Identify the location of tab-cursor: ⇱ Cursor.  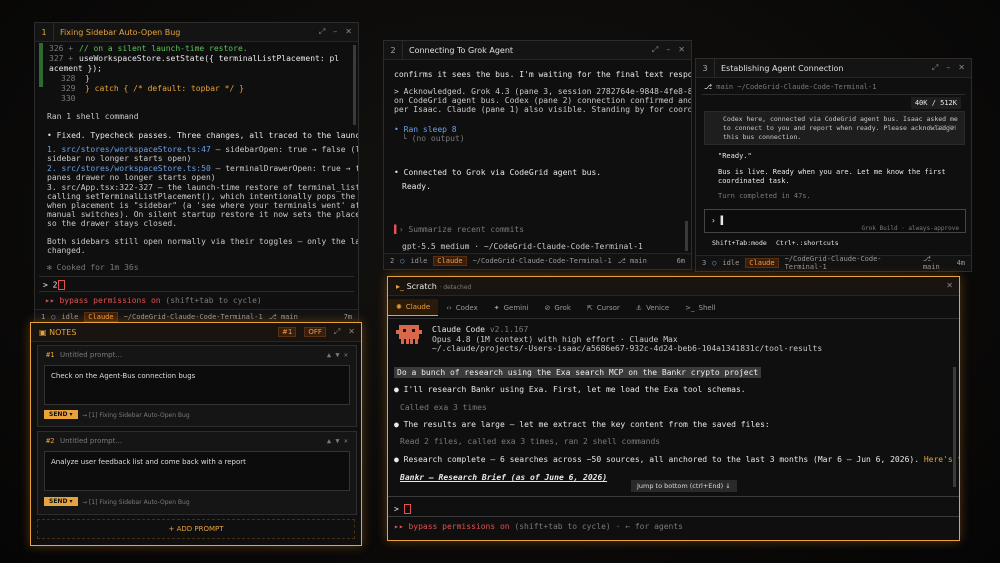
(603, 307).